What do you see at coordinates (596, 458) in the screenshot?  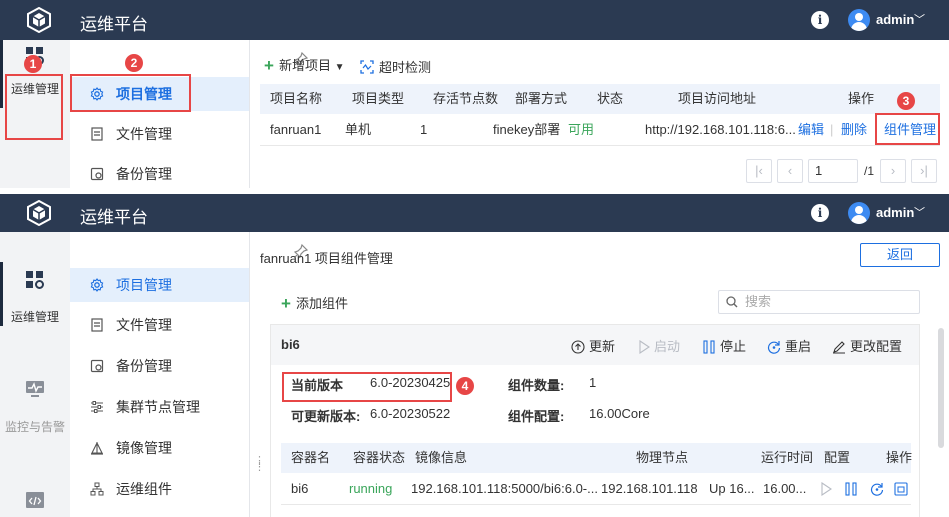 I see `container-table-header: 容器名 容器状态 镜像信息 物理节点 运行时间 配置 操作` at bounding box center [596, 458].